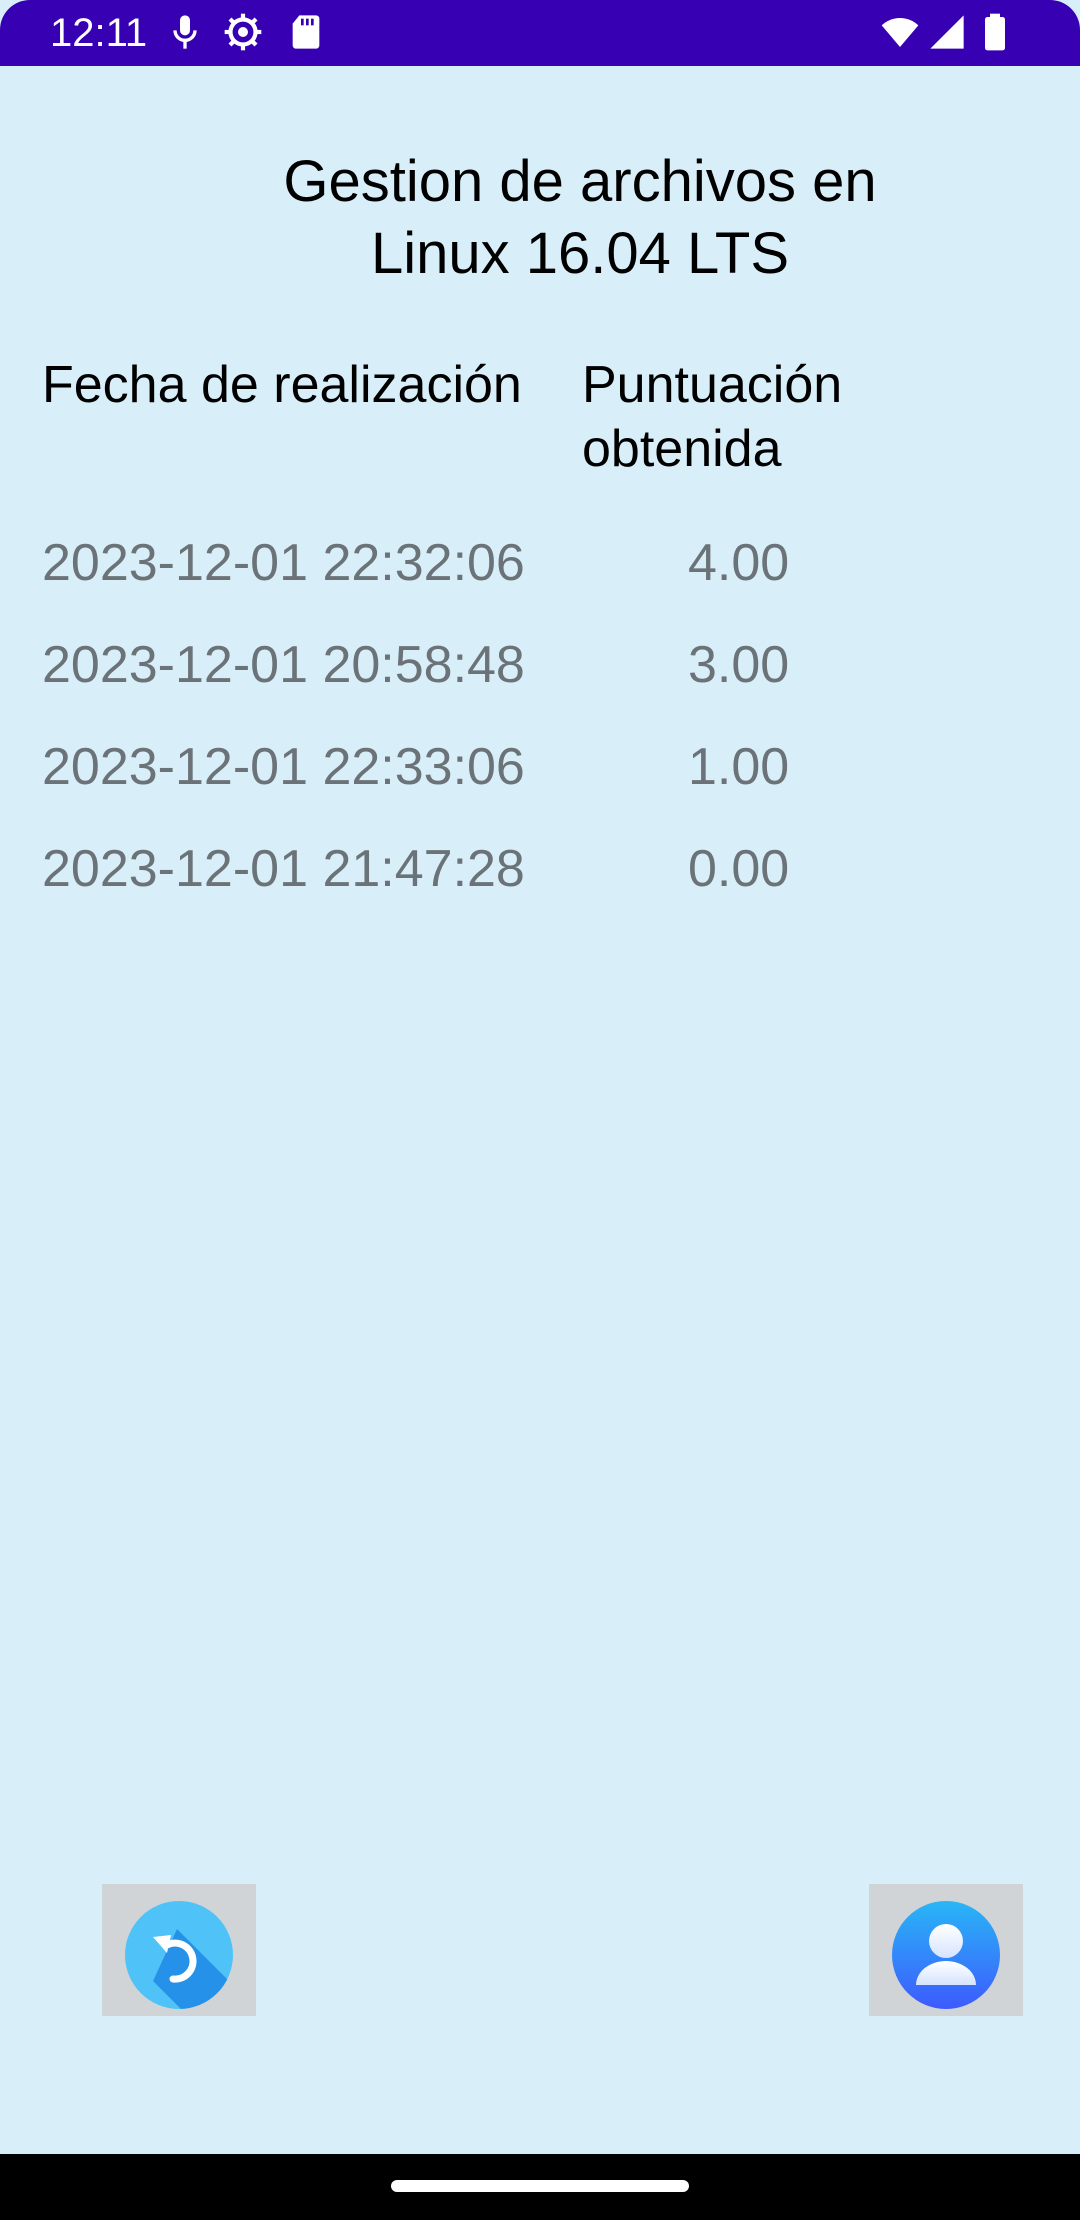 Image resolution: width=1080 pixels, height=2220 pixels. I want to click on status-bar: 12:11, so click(540, 33).